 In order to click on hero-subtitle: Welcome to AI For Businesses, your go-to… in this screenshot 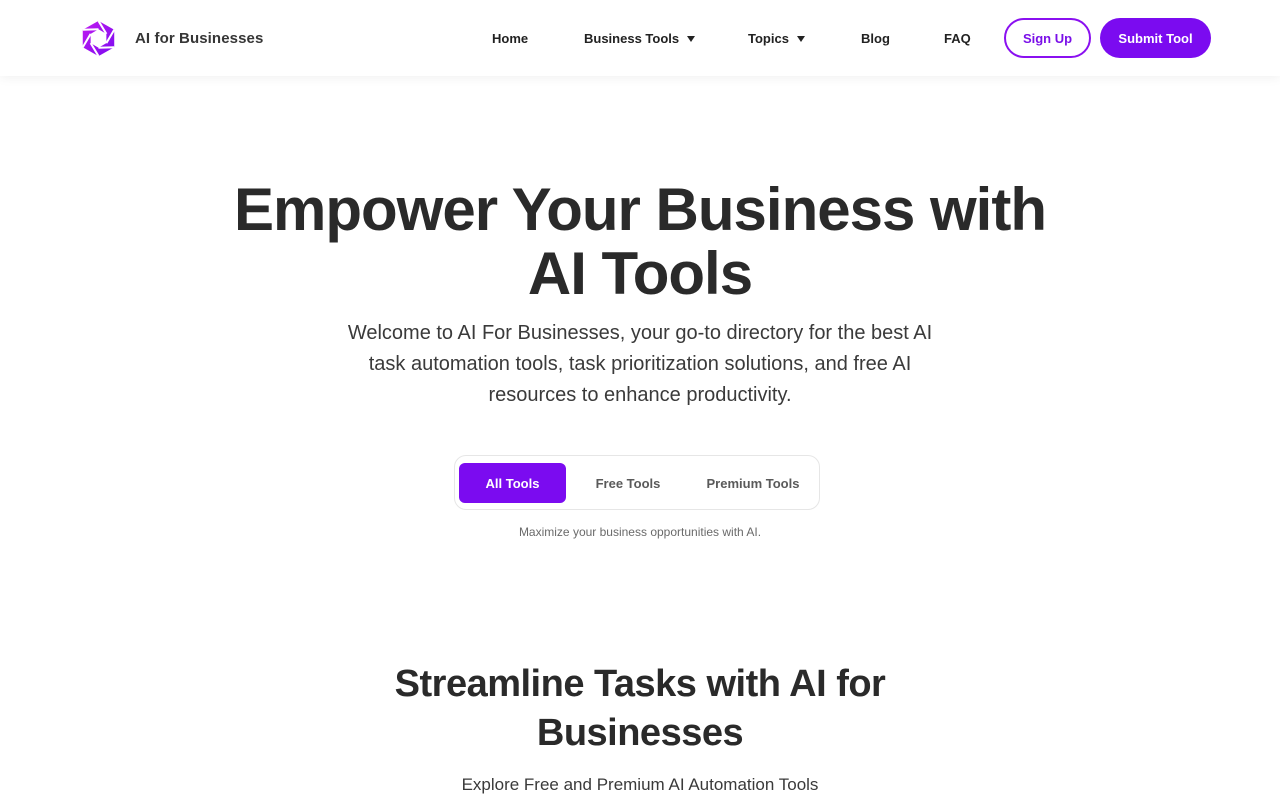, I will do `click(640, 364)`.